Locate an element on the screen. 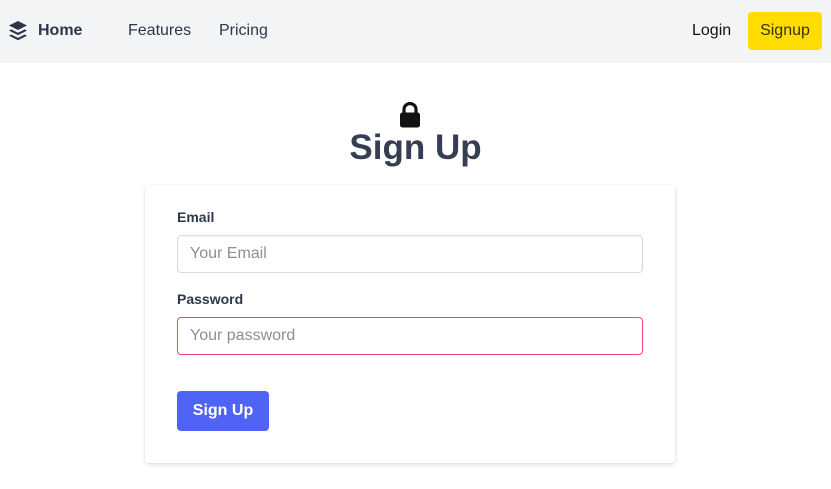  email-label: Email is located at coordinates (196, 217).